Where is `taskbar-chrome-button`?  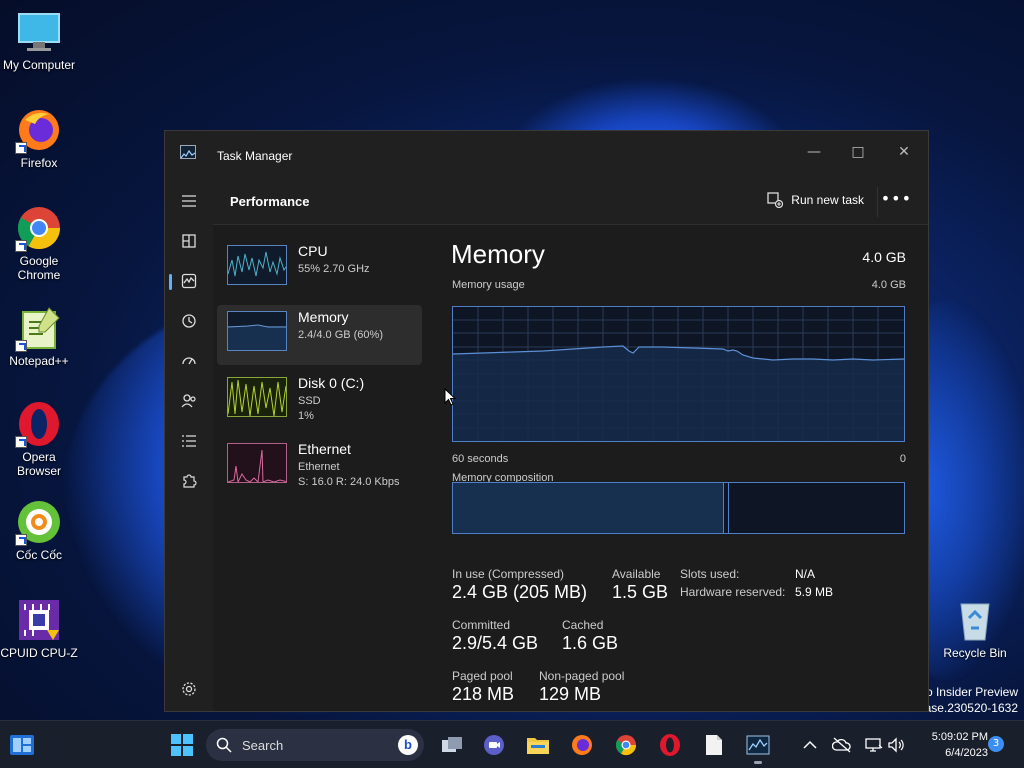
taskbar-chrome-button is located at coordinates (626, 745).